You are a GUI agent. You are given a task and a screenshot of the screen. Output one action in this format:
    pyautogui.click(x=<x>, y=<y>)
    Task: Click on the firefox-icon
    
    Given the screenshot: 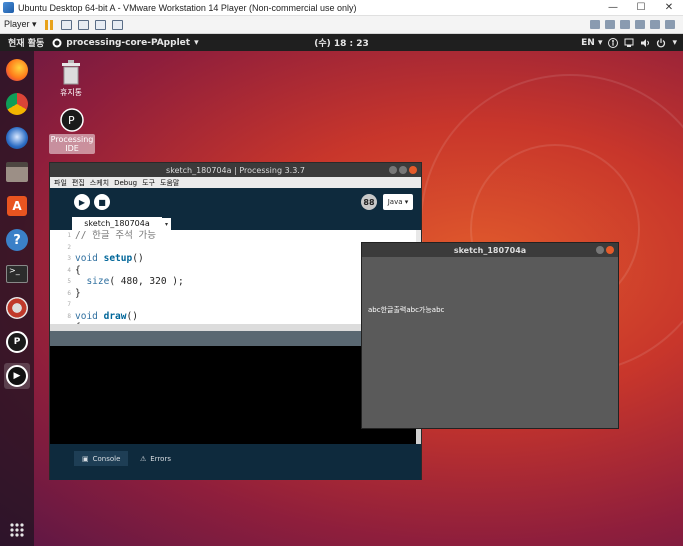 What is the action you would take?
    pyautogui.click(x=17, y=70)
    